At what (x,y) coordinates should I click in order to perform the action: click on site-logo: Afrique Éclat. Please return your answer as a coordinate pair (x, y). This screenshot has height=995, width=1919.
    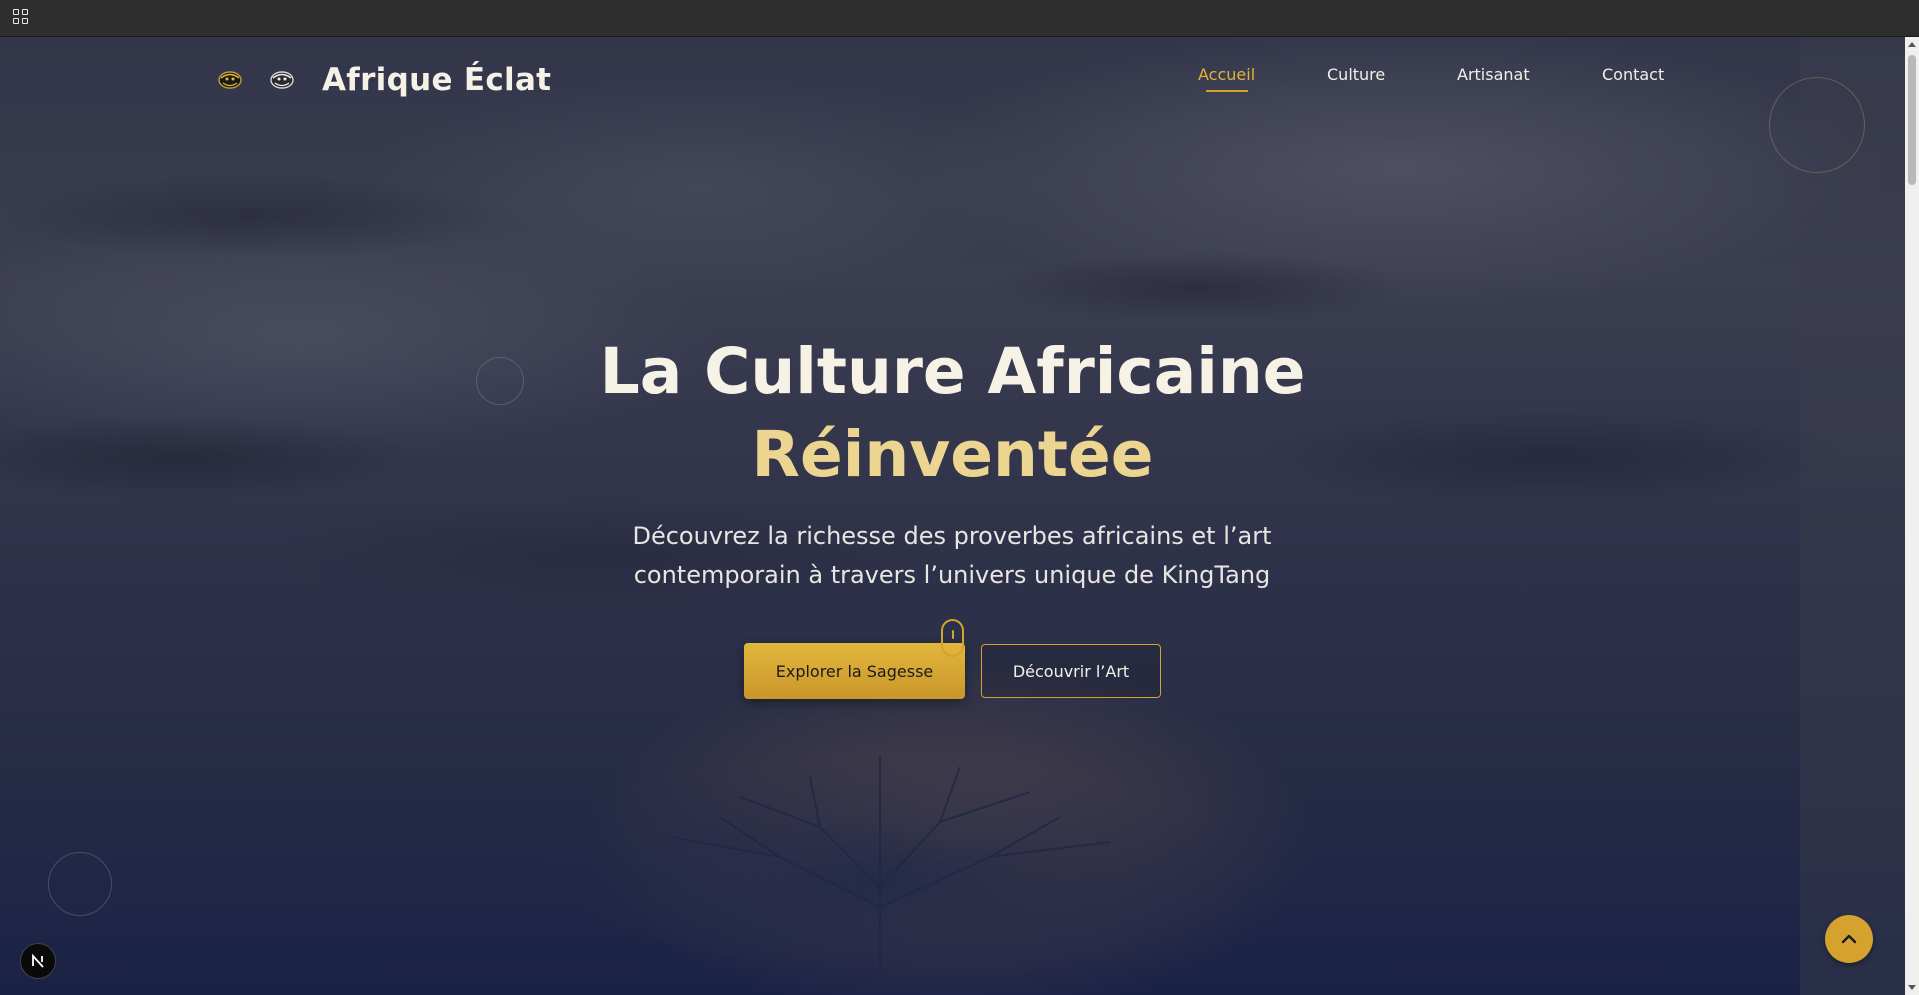
    Looking at the image, I should click on (384, 80).